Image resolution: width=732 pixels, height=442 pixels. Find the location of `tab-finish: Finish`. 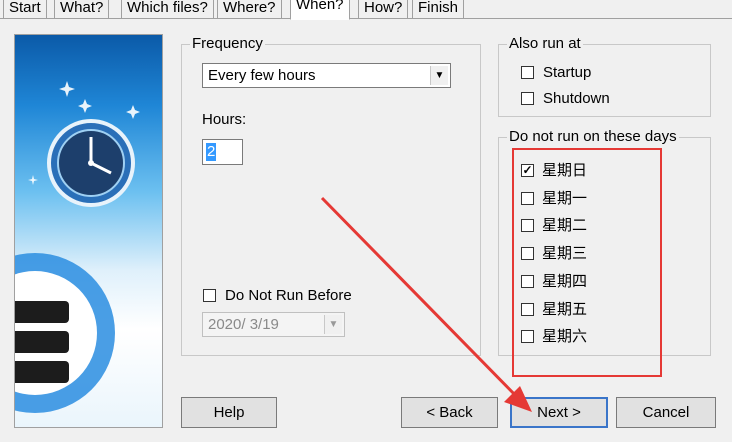

tab-finish: Finish is located at coordinates (438, 9).